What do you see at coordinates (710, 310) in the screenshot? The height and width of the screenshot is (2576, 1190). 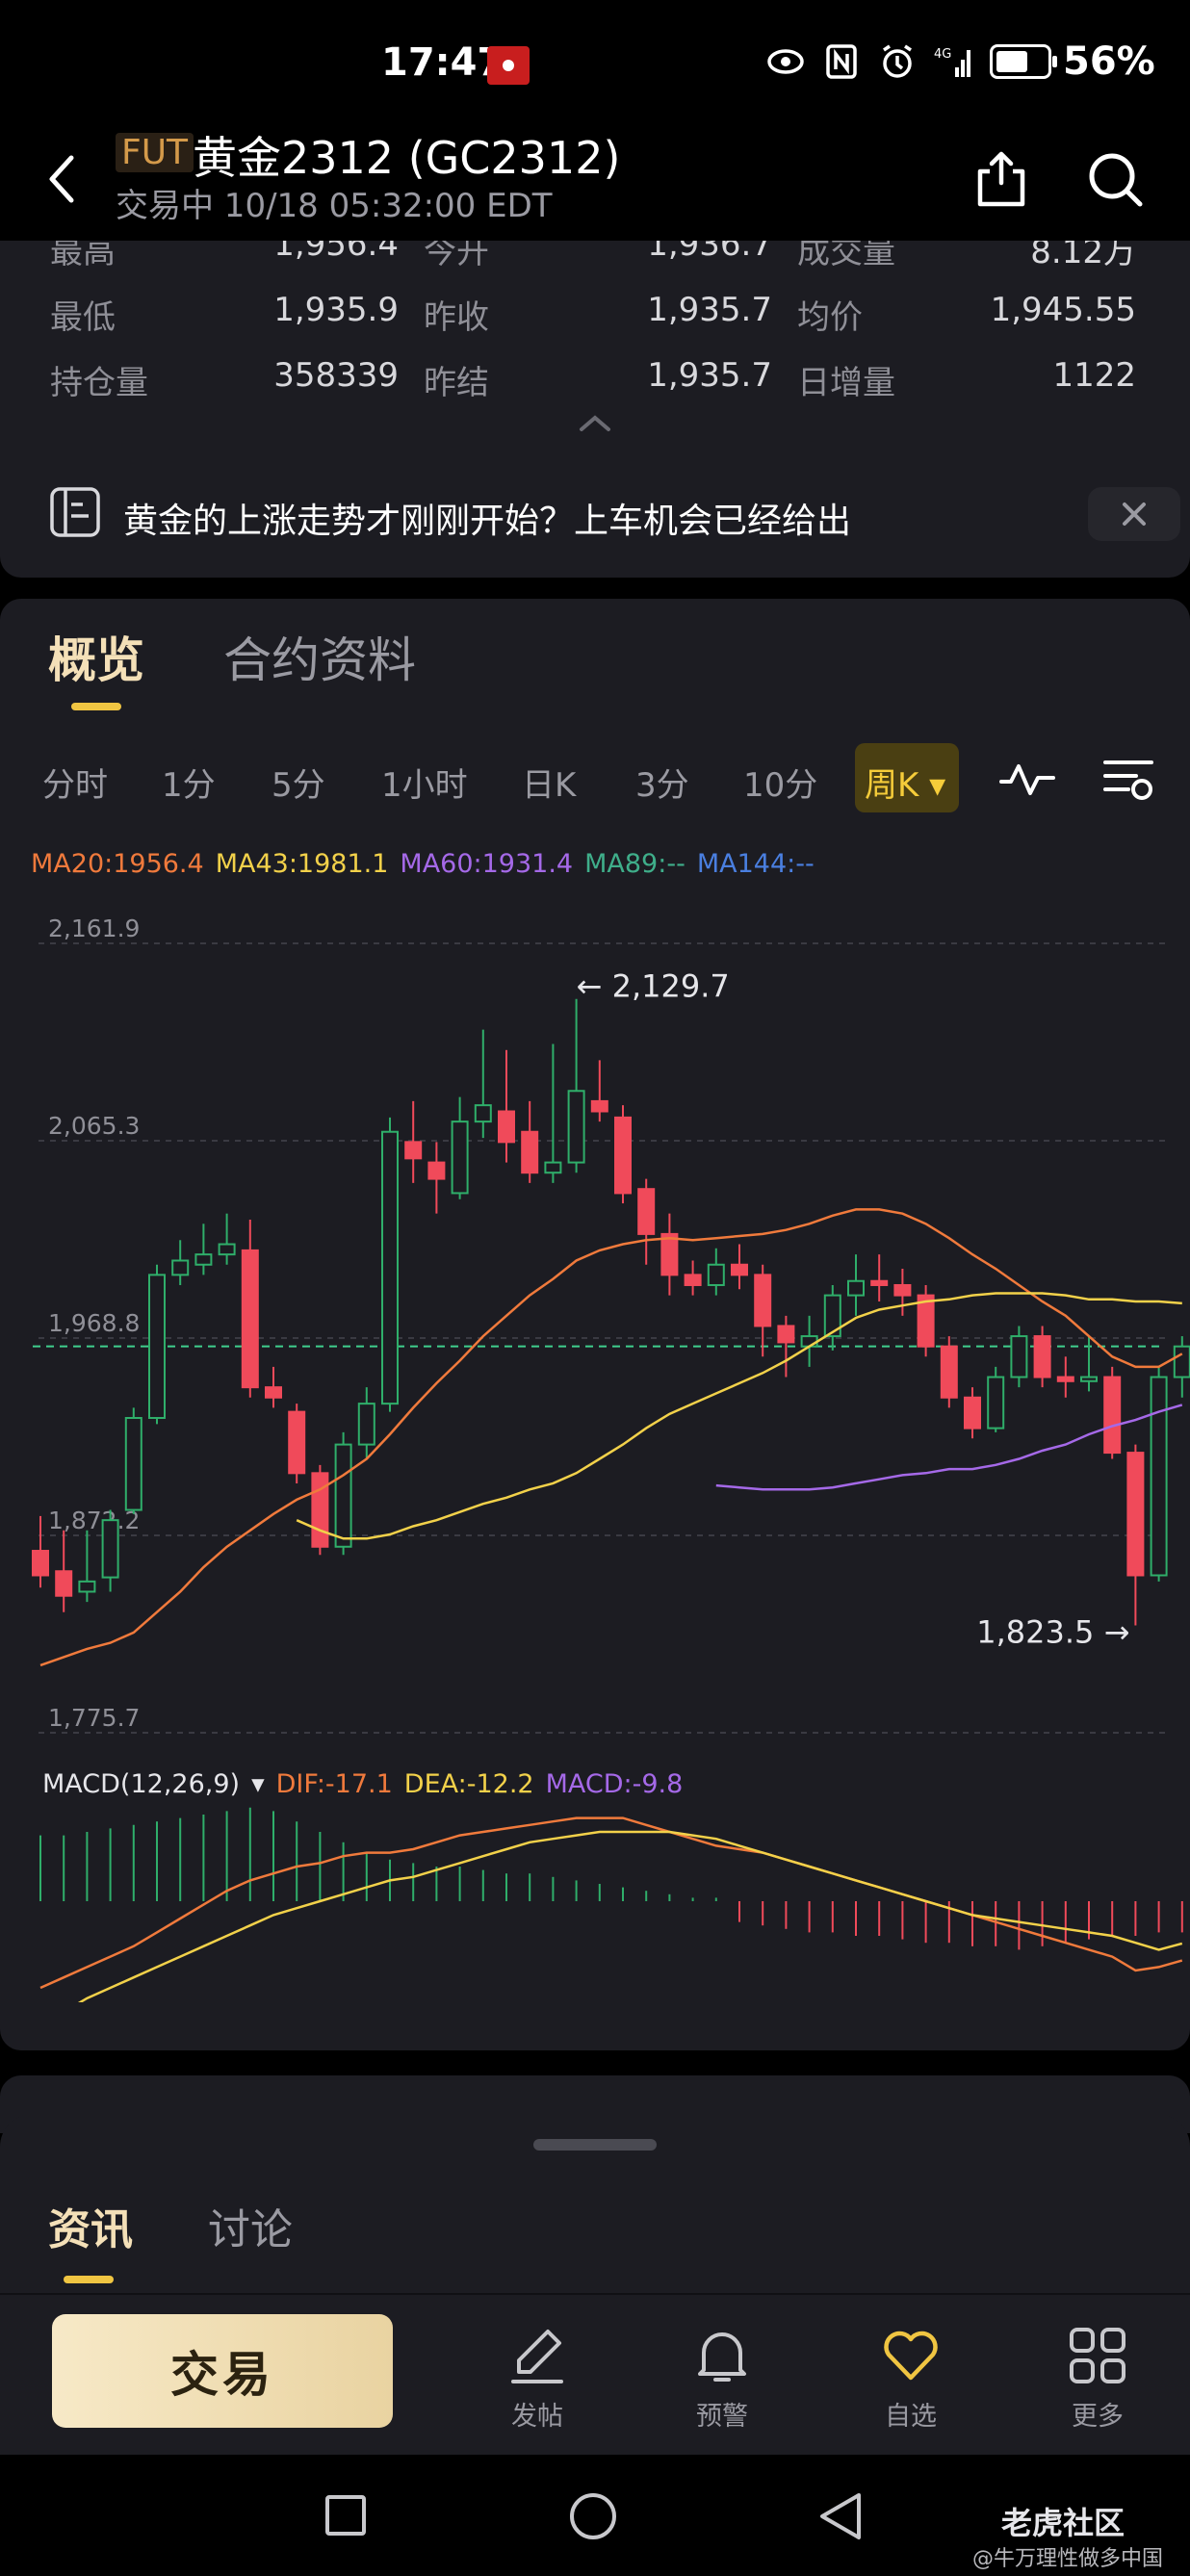 I see `stat-value: 1,935.7` at bounding box center [710, 310].